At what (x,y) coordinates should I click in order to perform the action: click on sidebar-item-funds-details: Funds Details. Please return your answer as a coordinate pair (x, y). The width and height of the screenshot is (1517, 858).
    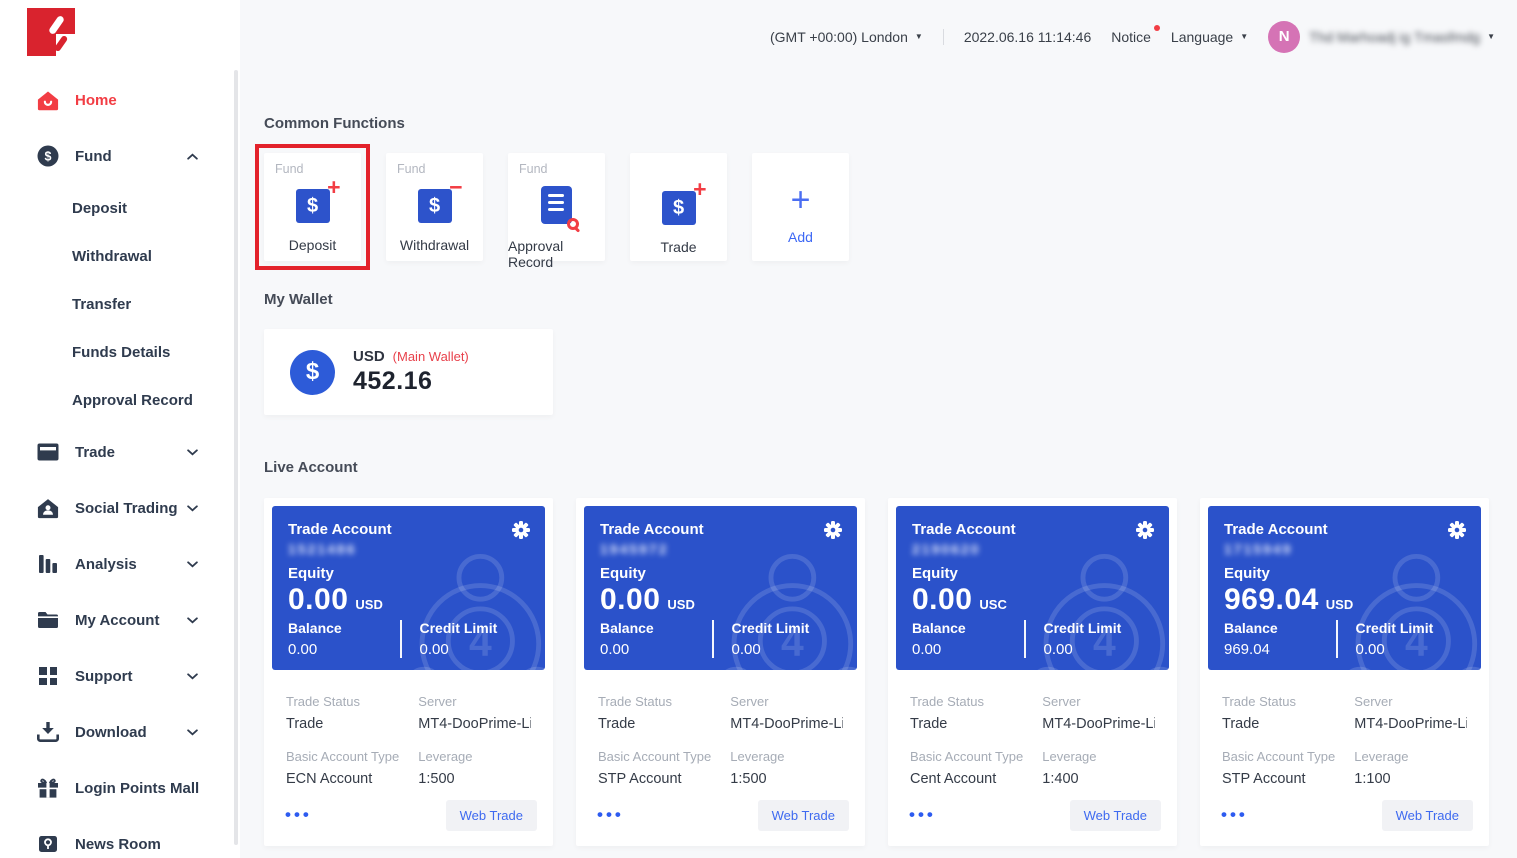
    Looking at the image, I should click on (120, 352).